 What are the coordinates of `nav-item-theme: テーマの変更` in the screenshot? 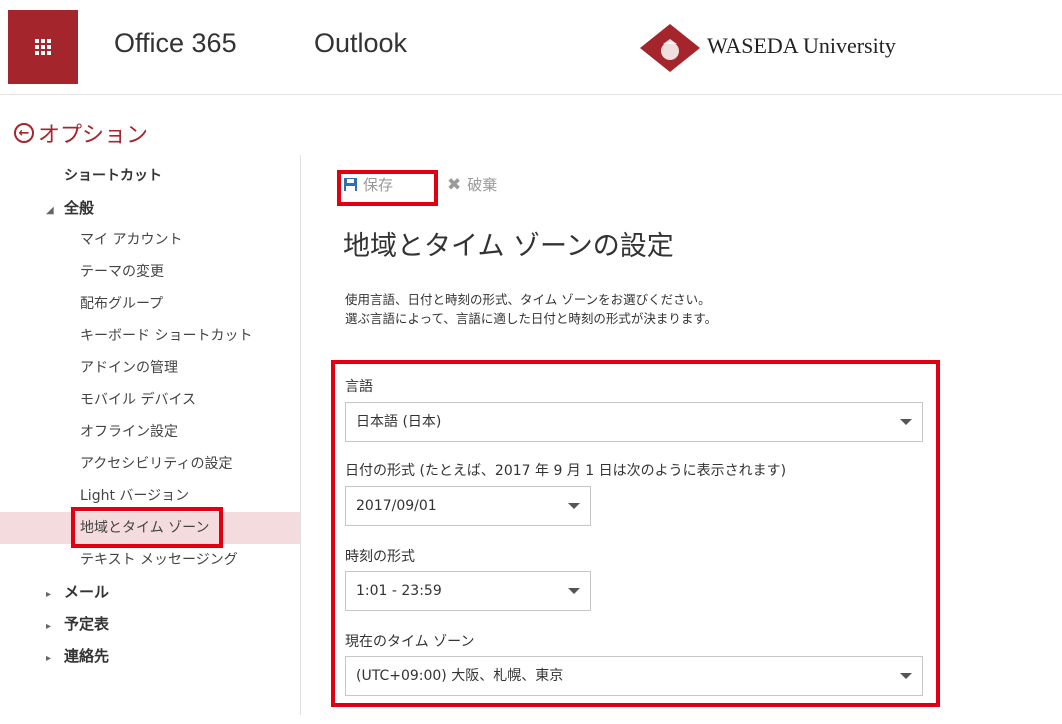 It's located at (150, 272).